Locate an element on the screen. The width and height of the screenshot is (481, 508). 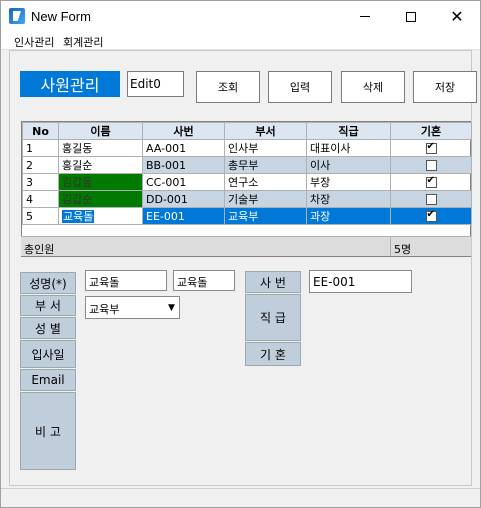
window-title: New Form is located at coordinates (61, 16).